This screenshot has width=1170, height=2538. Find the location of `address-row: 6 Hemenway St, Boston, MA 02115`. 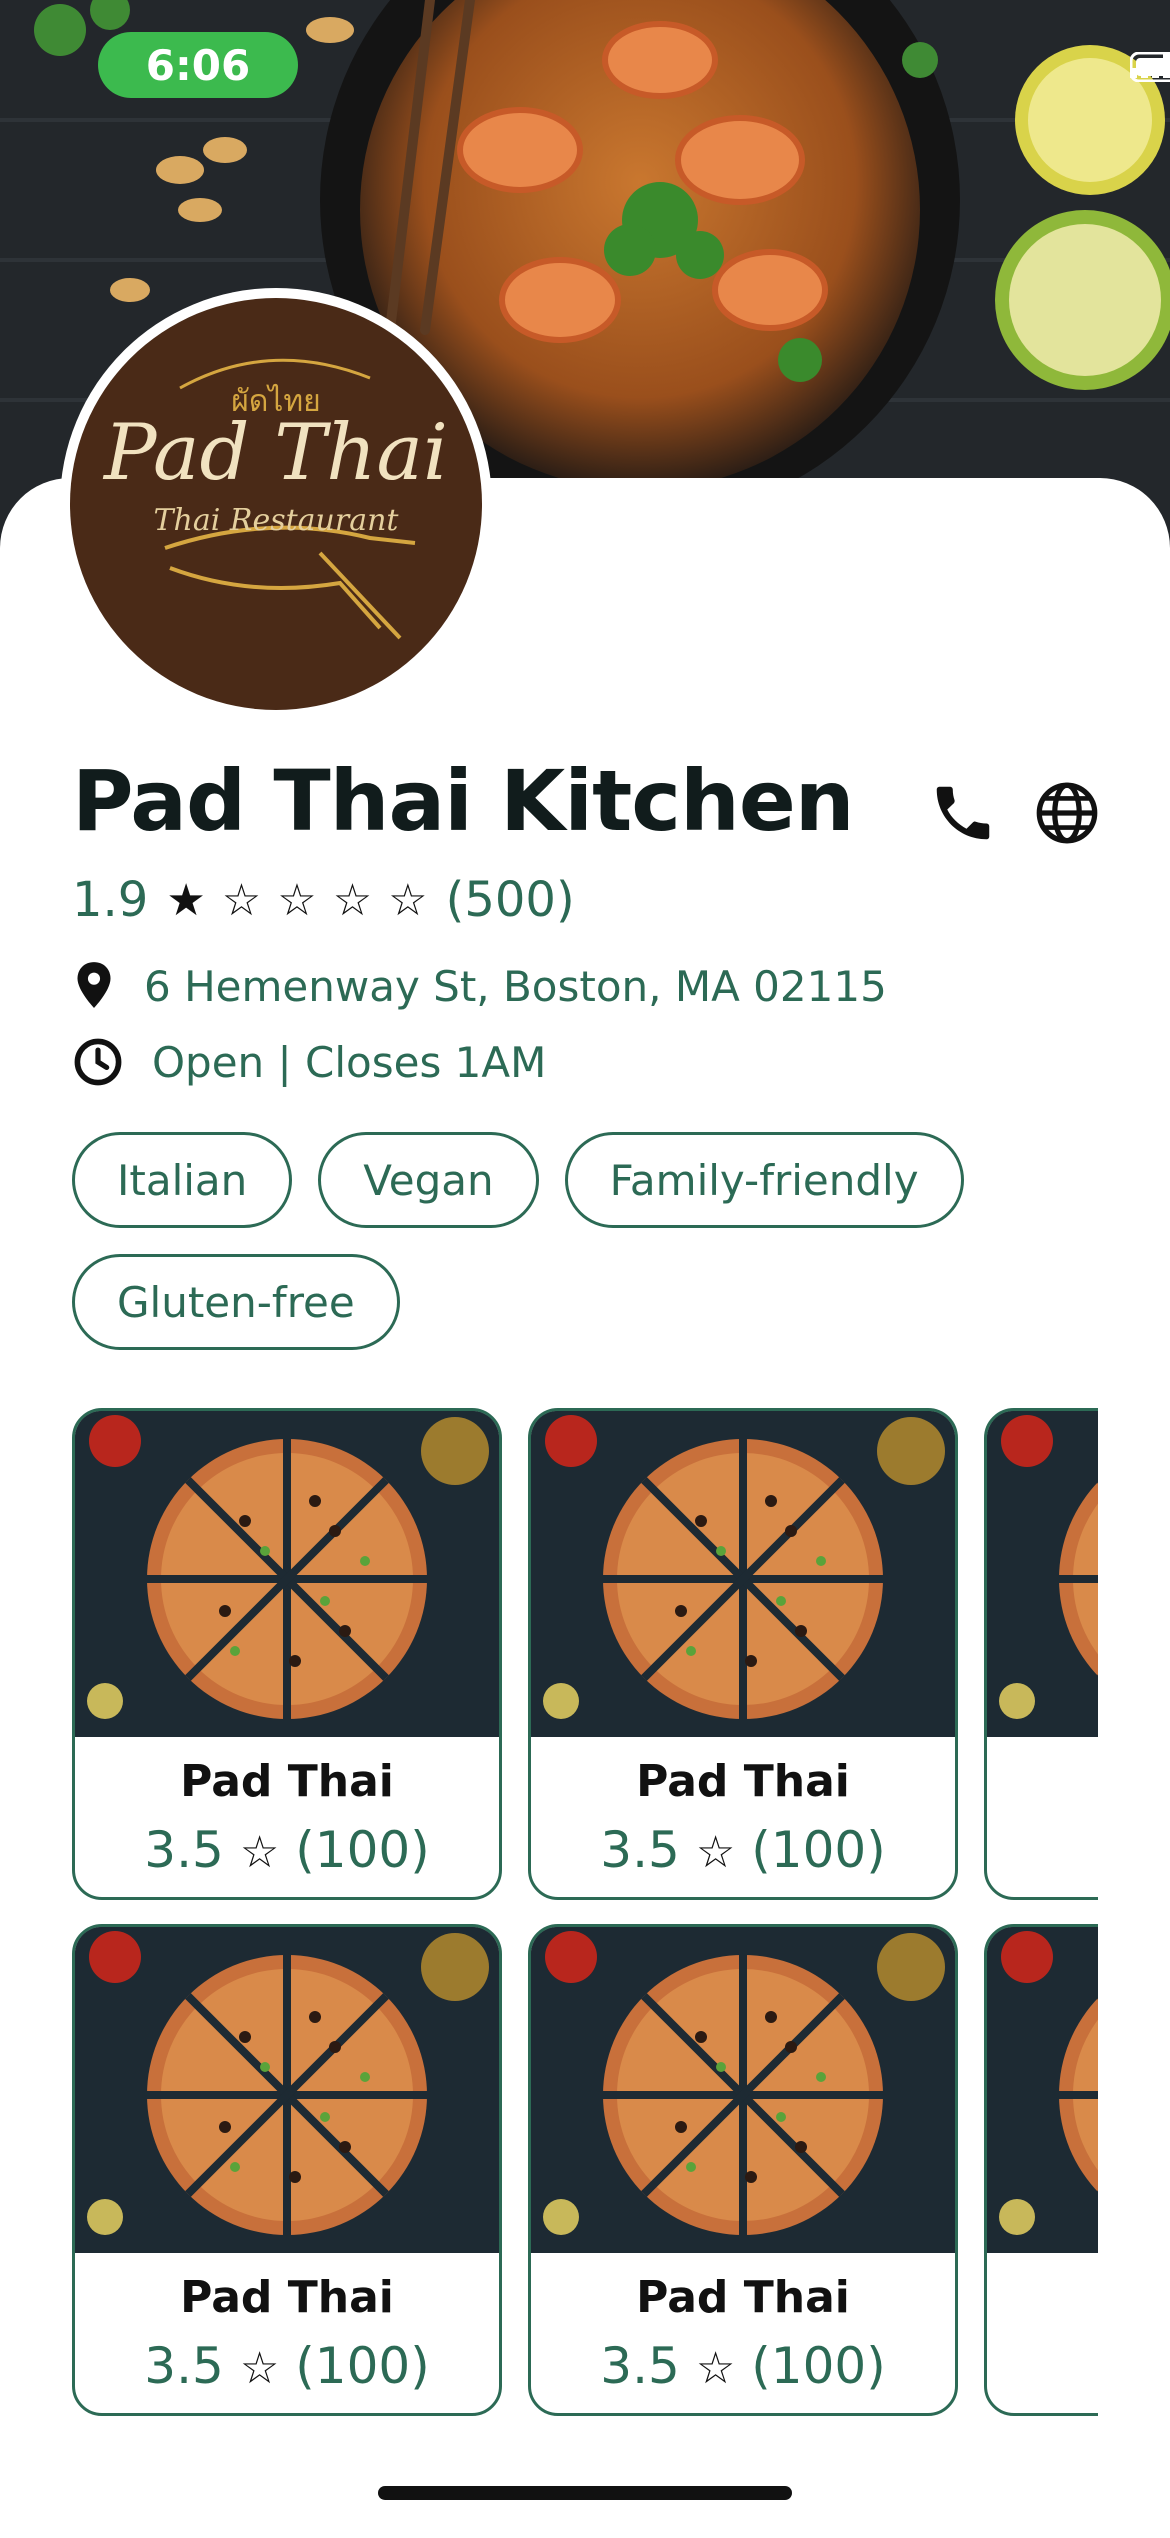

address-row: 6 Hemenway St, Boston, MA 02115 is located at coordinates (479, 986).